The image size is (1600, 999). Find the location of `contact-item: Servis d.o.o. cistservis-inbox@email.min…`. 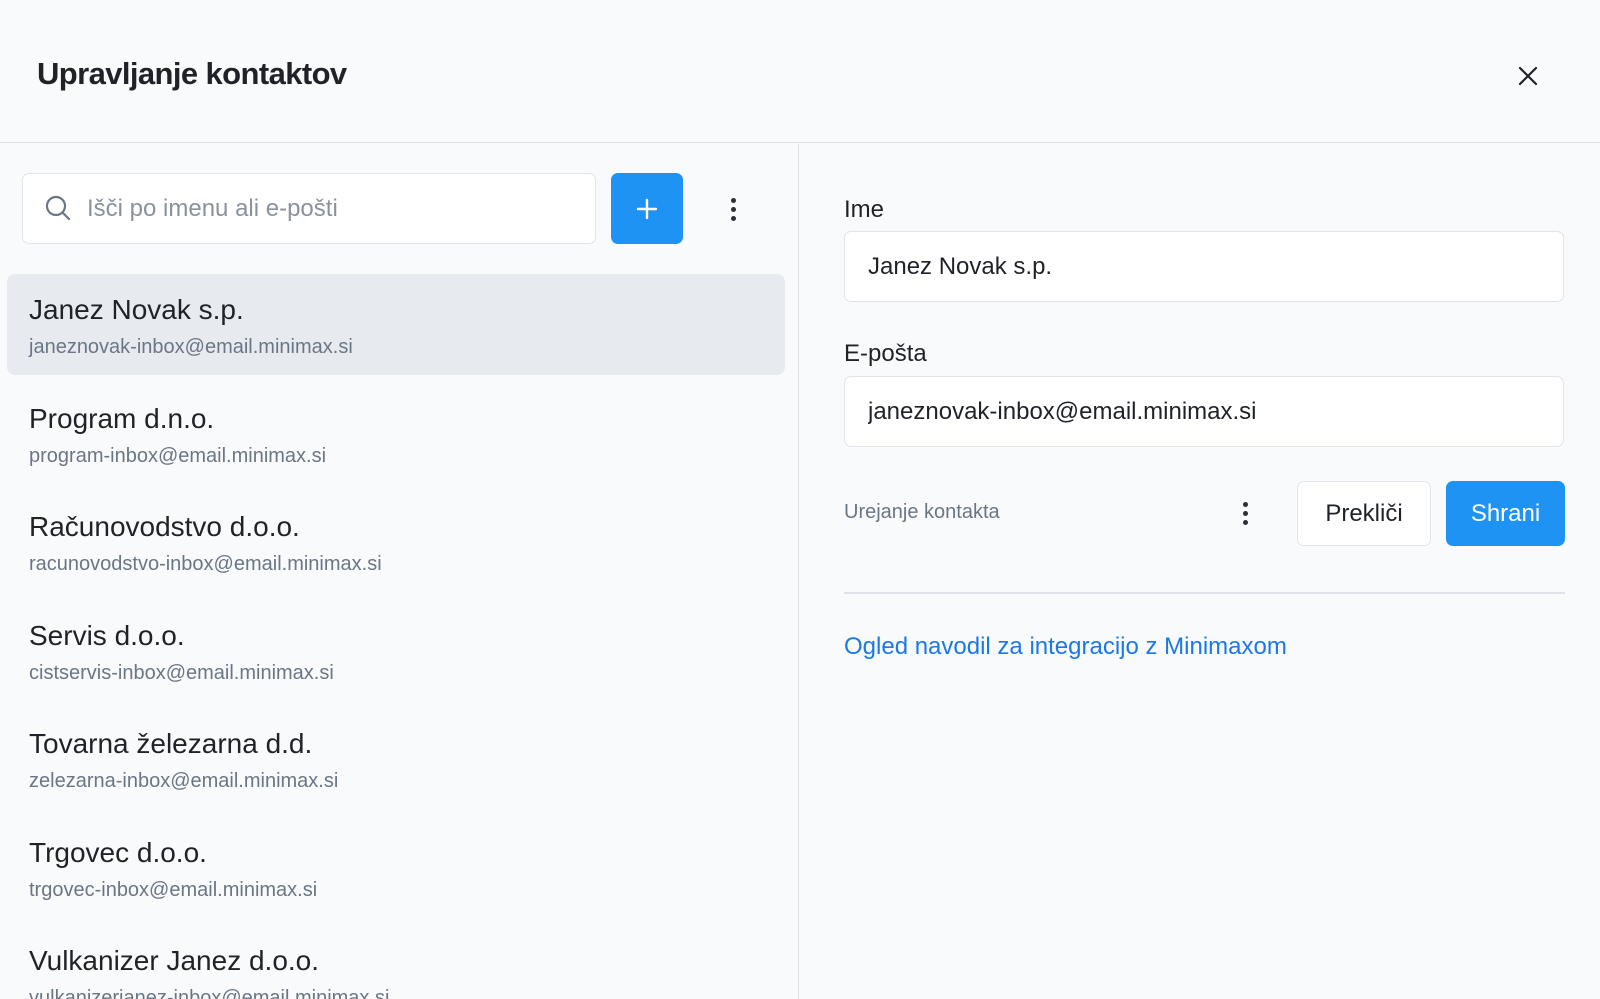

contact-item: Servis d.o.o. cistservis-inbox@email.min… is located at coordinates (396, 650).